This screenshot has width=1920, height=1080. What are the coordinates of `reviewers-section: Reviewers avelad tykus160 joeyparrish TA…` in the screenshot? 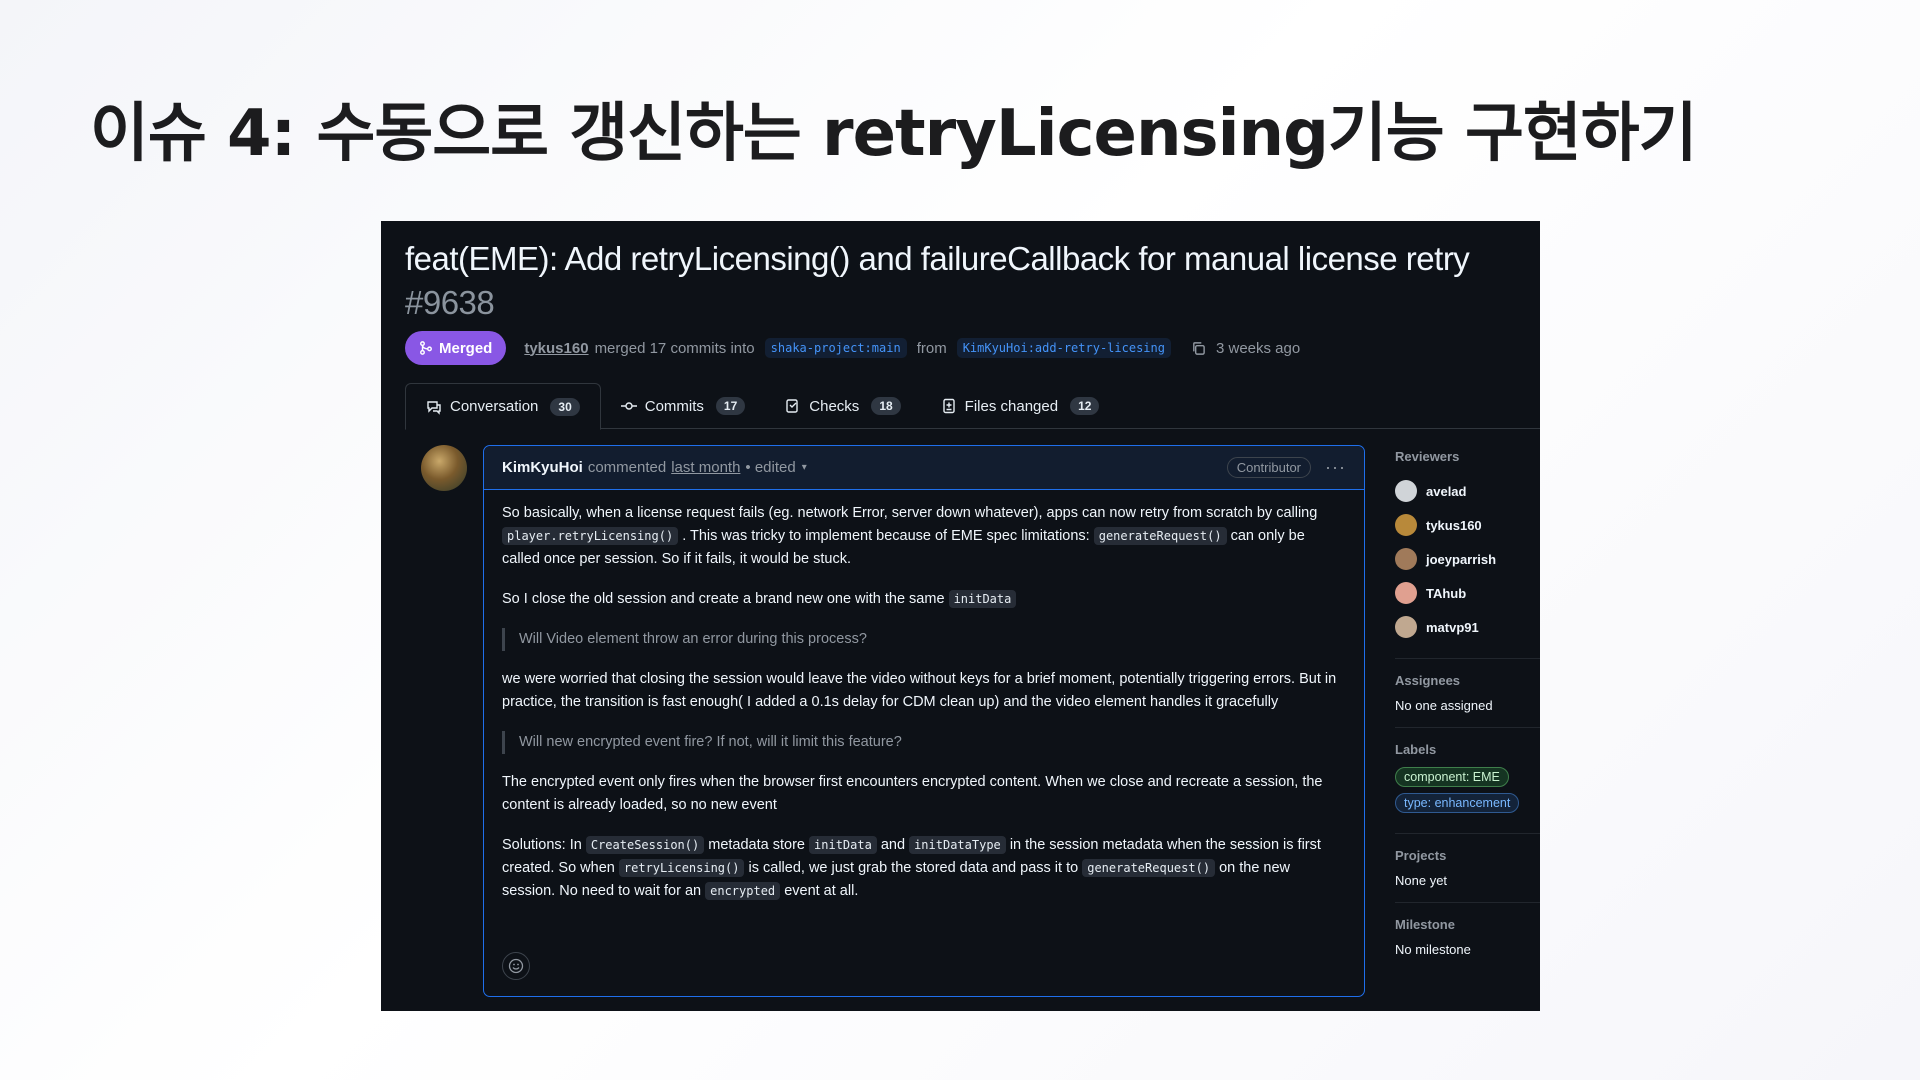 It's located at (1467, 554).